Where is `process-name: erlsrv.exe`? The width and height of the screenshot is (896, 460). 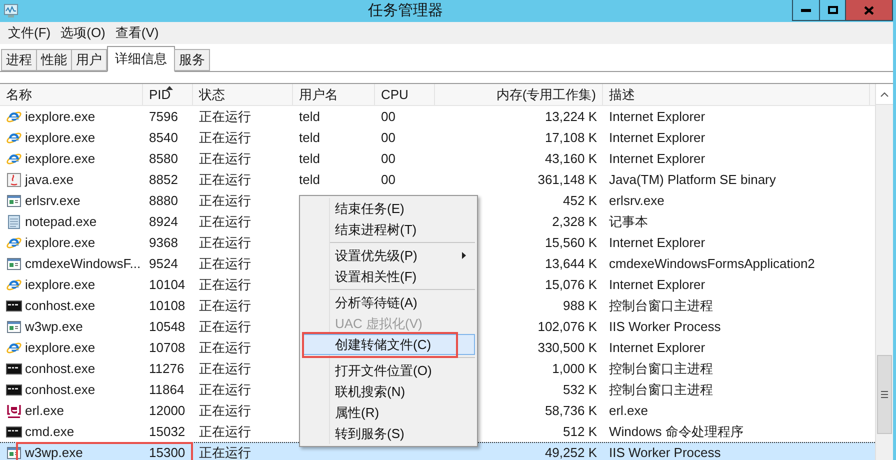
process-name: erlsrv.exe is located at coordinates (52, 201).